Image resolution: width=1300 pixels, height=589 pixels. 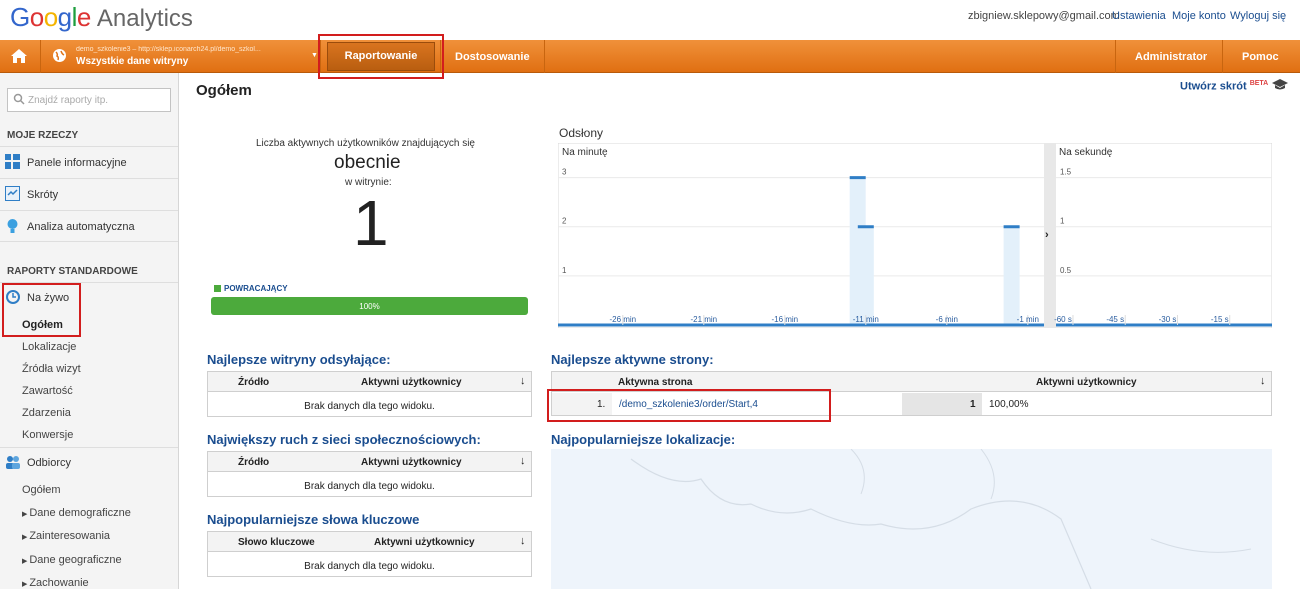 I want to click on sidebar-item-dashboards: Panele informacyjne, so click(x=89, y=161).